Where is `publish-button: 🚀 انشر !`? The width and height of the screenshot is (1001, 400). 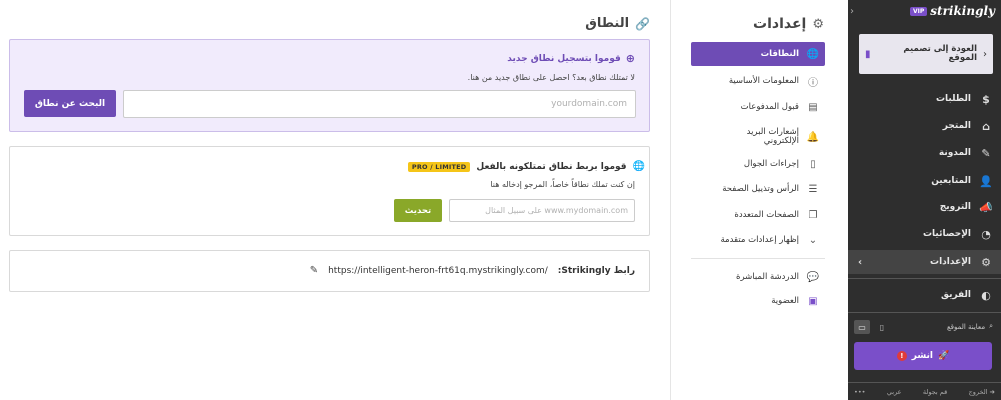 publish-button: 🚀 انشر ! is located at coordinates (923, 356).